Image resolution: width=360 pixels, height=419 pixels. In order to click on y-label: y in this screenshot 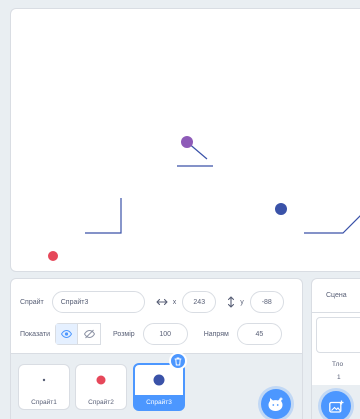, I will do `click(242, 302)`.